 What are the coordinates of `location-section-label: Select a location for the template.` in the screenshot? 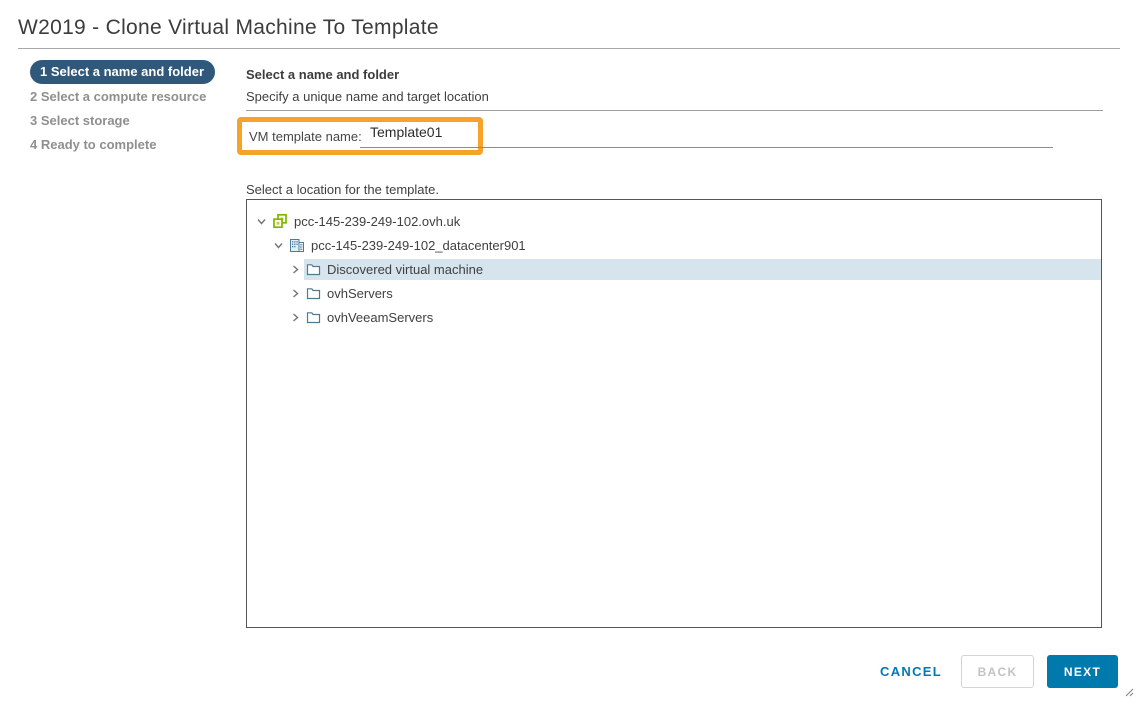 It's located at (342, 189).